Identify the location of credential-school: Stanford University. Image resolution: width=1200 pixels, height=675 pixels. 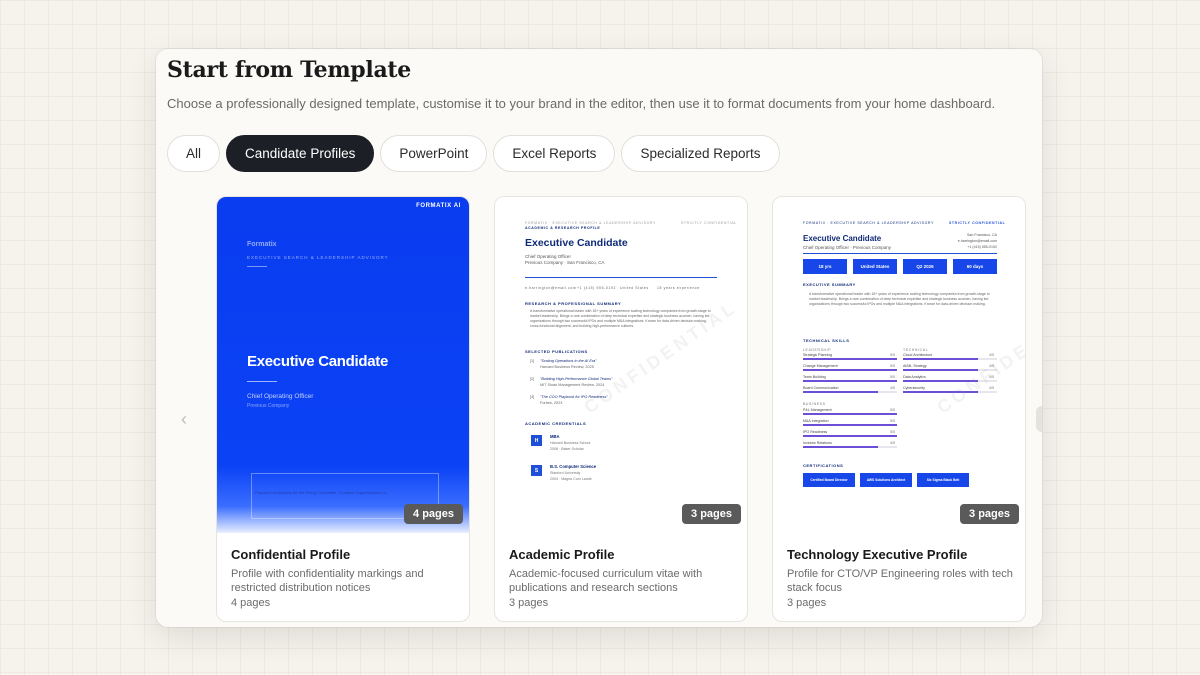
(565, 473).